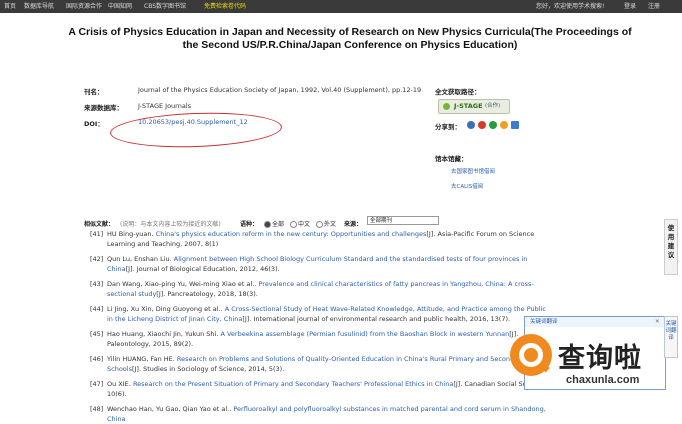 This screenshot has height=424, width=682. I want to click on holdings-section: 馆本馆藏：, so click(451, 158).